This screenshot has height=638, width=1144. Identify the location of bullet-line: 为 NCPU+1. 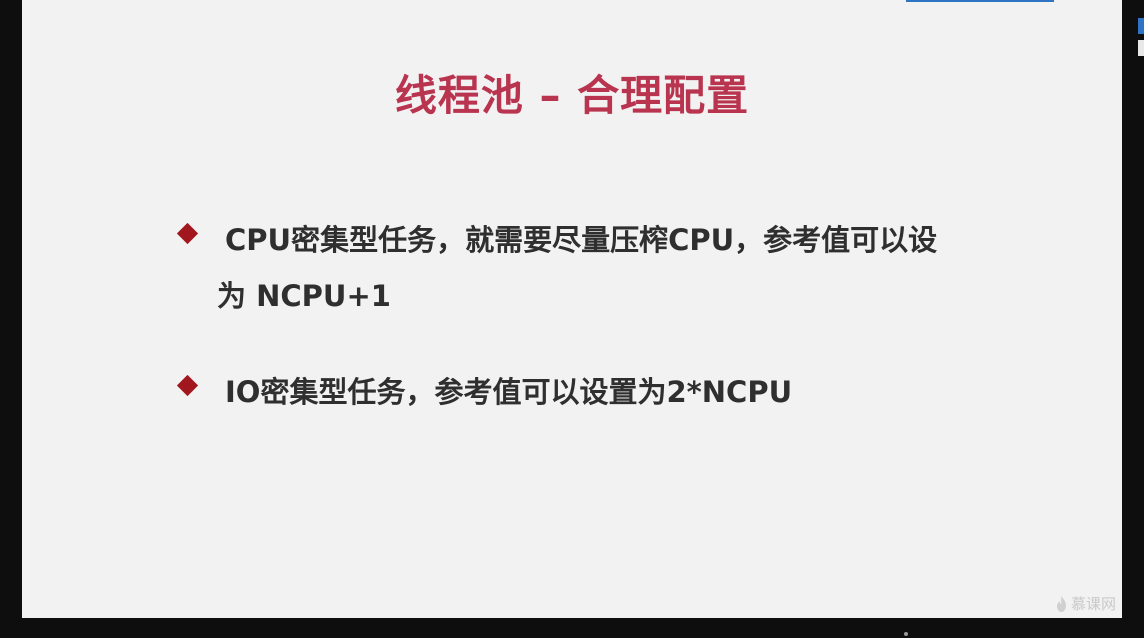
(304, 296).